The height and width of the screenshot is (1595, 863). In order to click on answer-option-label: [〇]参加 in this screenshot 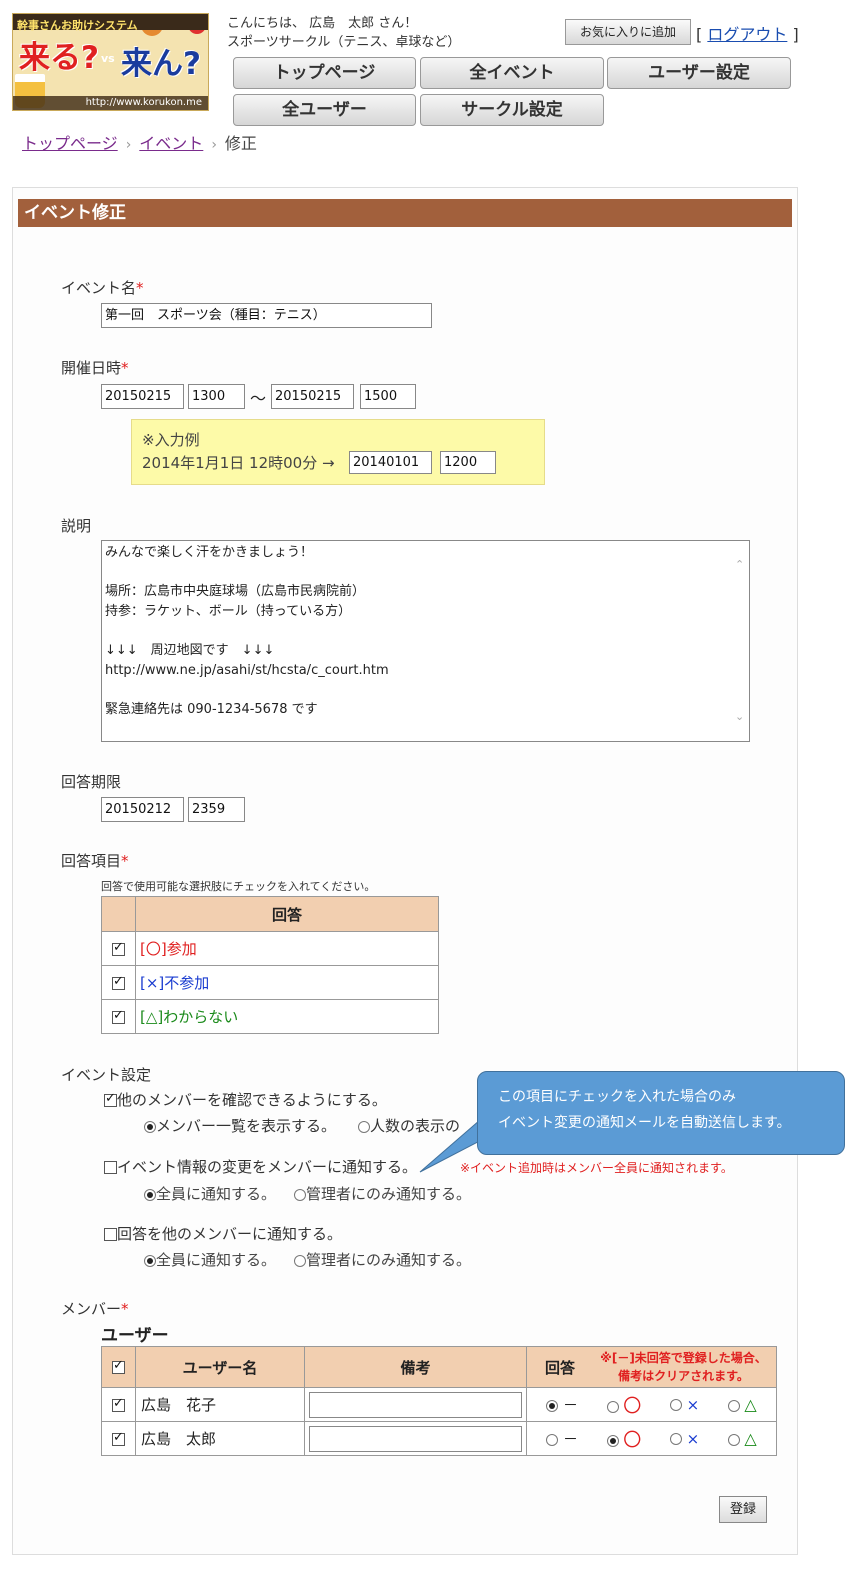, I will do `click(287, 948)`.